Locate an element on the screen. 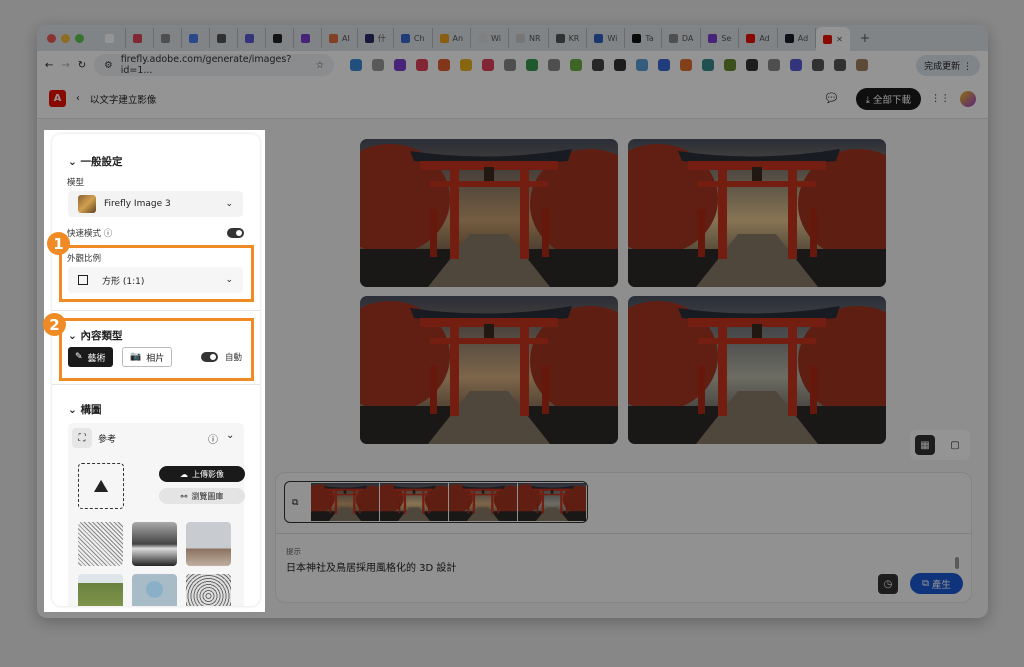 This screenshot has height=667, width=1024. new-tab-button: + is located at coordinates (865, 38).